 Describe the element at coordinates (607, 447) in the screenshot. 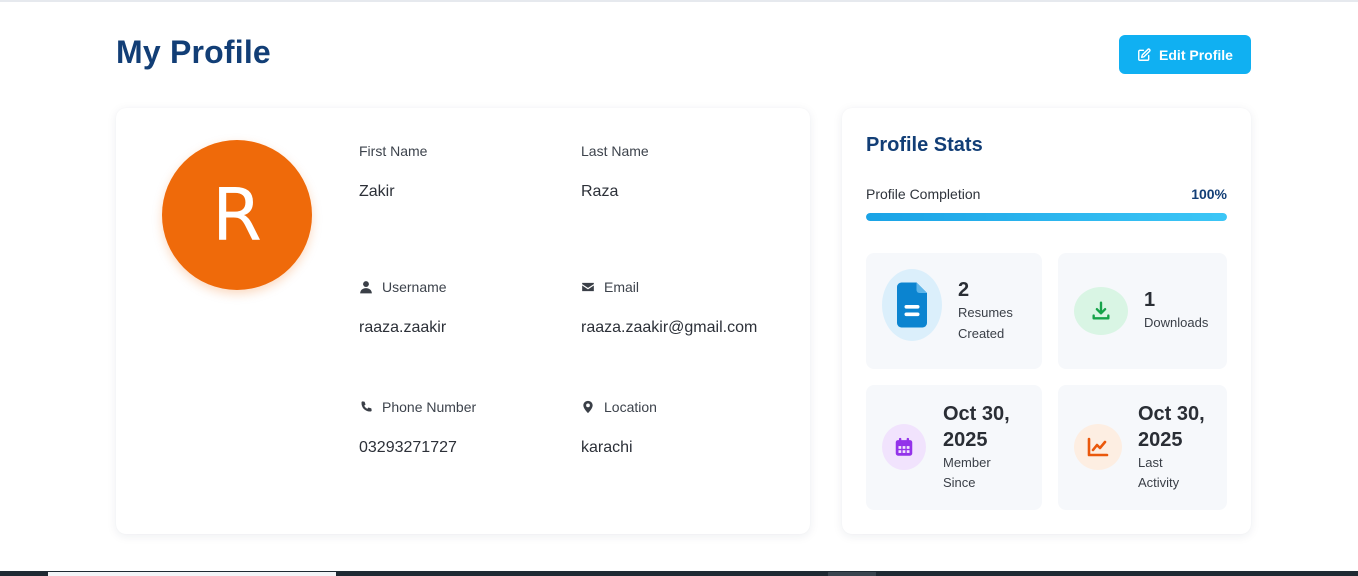

I see `location-value: karachi` at that location.